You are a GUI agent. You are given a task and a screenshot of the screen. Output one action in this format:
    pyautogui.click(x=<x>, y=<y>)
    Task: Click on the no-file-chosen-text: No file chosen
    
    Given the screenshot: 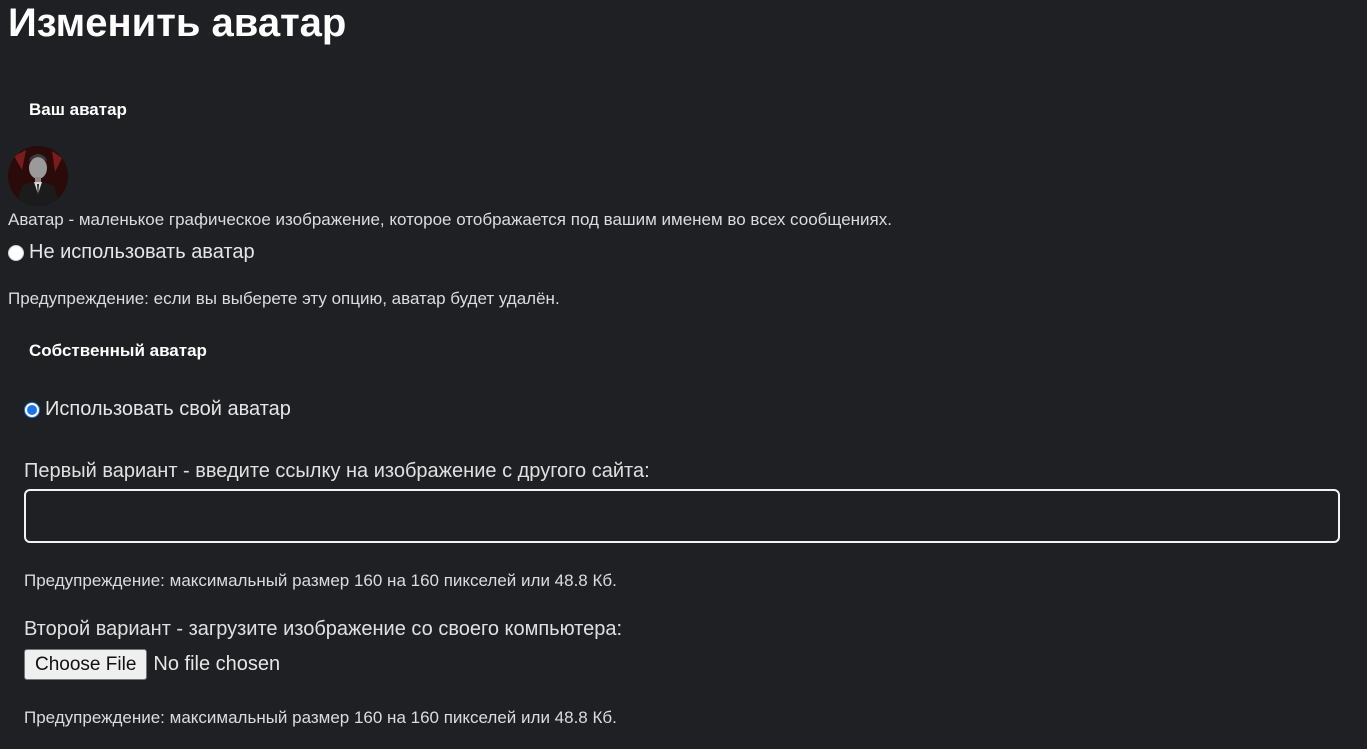 What is the action you would take?
    pyautogui.click(x=217, y=664)
    